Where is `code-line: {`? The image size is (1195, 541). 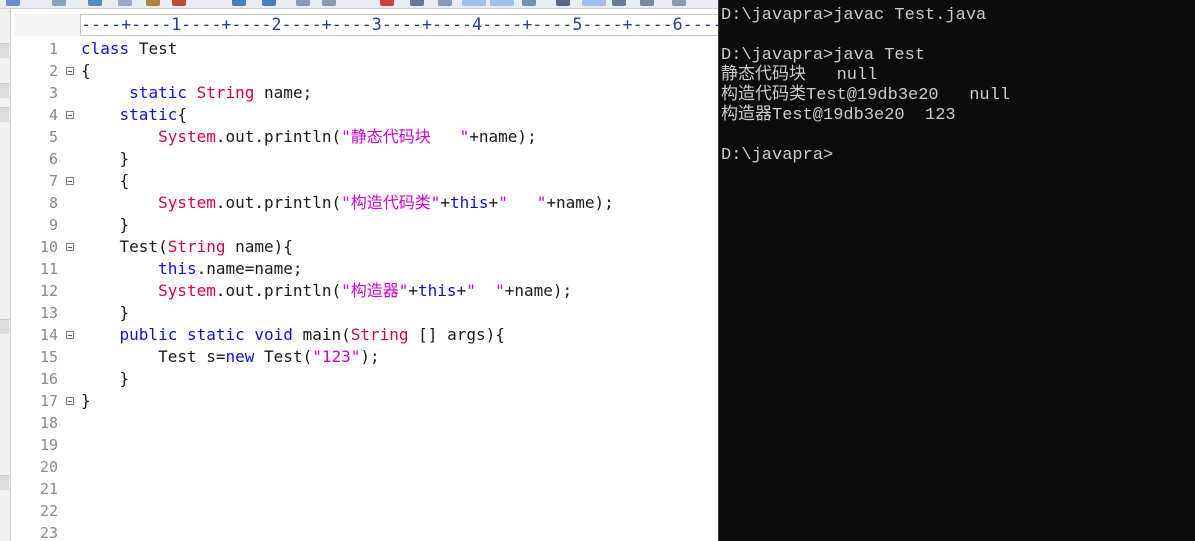 code-line: { is located at coordinates (86, 71).